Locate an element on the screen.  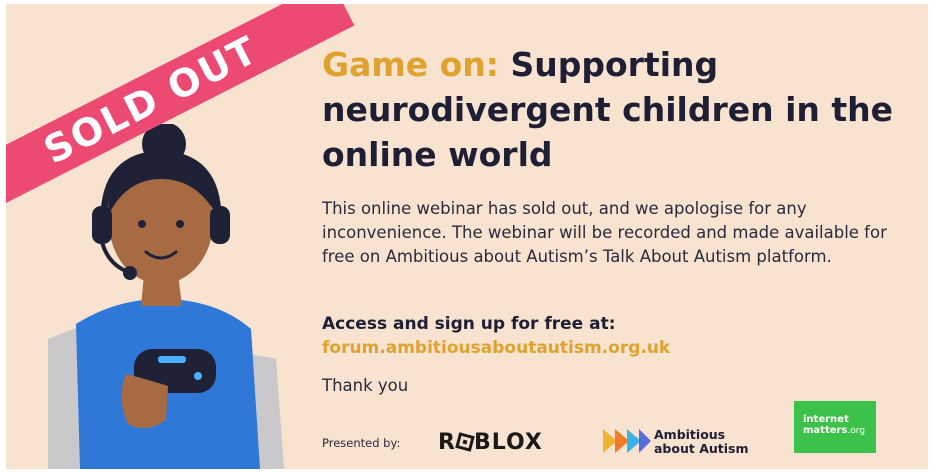
forum-link: forum.ambitiousaboutautism.org.uk is located at coordinates (496, 348).